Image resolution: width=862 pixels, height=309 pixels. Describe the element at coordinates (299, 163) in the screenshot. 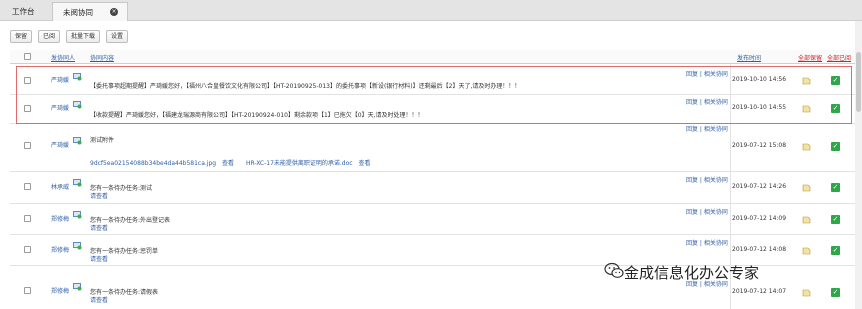

I see `attachment-link: HR-XC-17未能提供离职证明的承诺.doc` at that location.